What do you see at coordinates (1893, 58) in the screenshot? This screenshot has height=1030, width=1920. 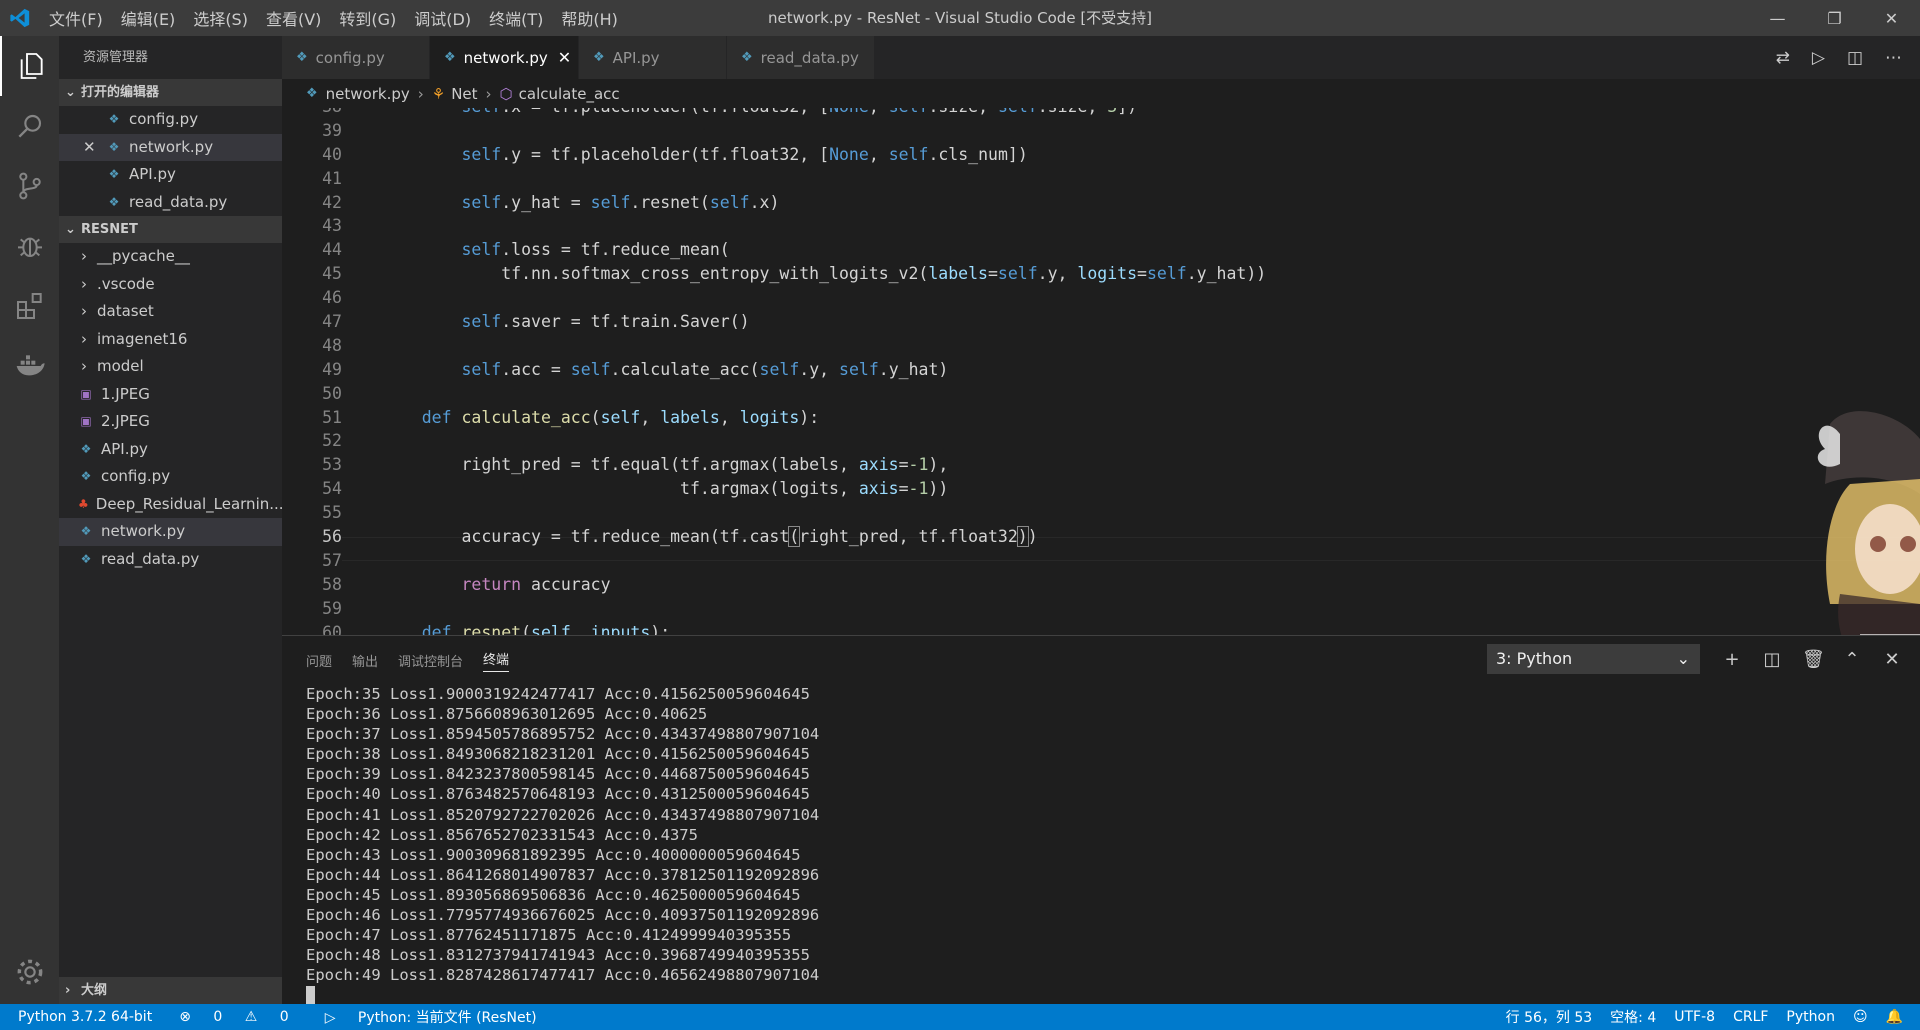 I see `more-actions-icon: ⋯` at bounding box center [1893, 58].